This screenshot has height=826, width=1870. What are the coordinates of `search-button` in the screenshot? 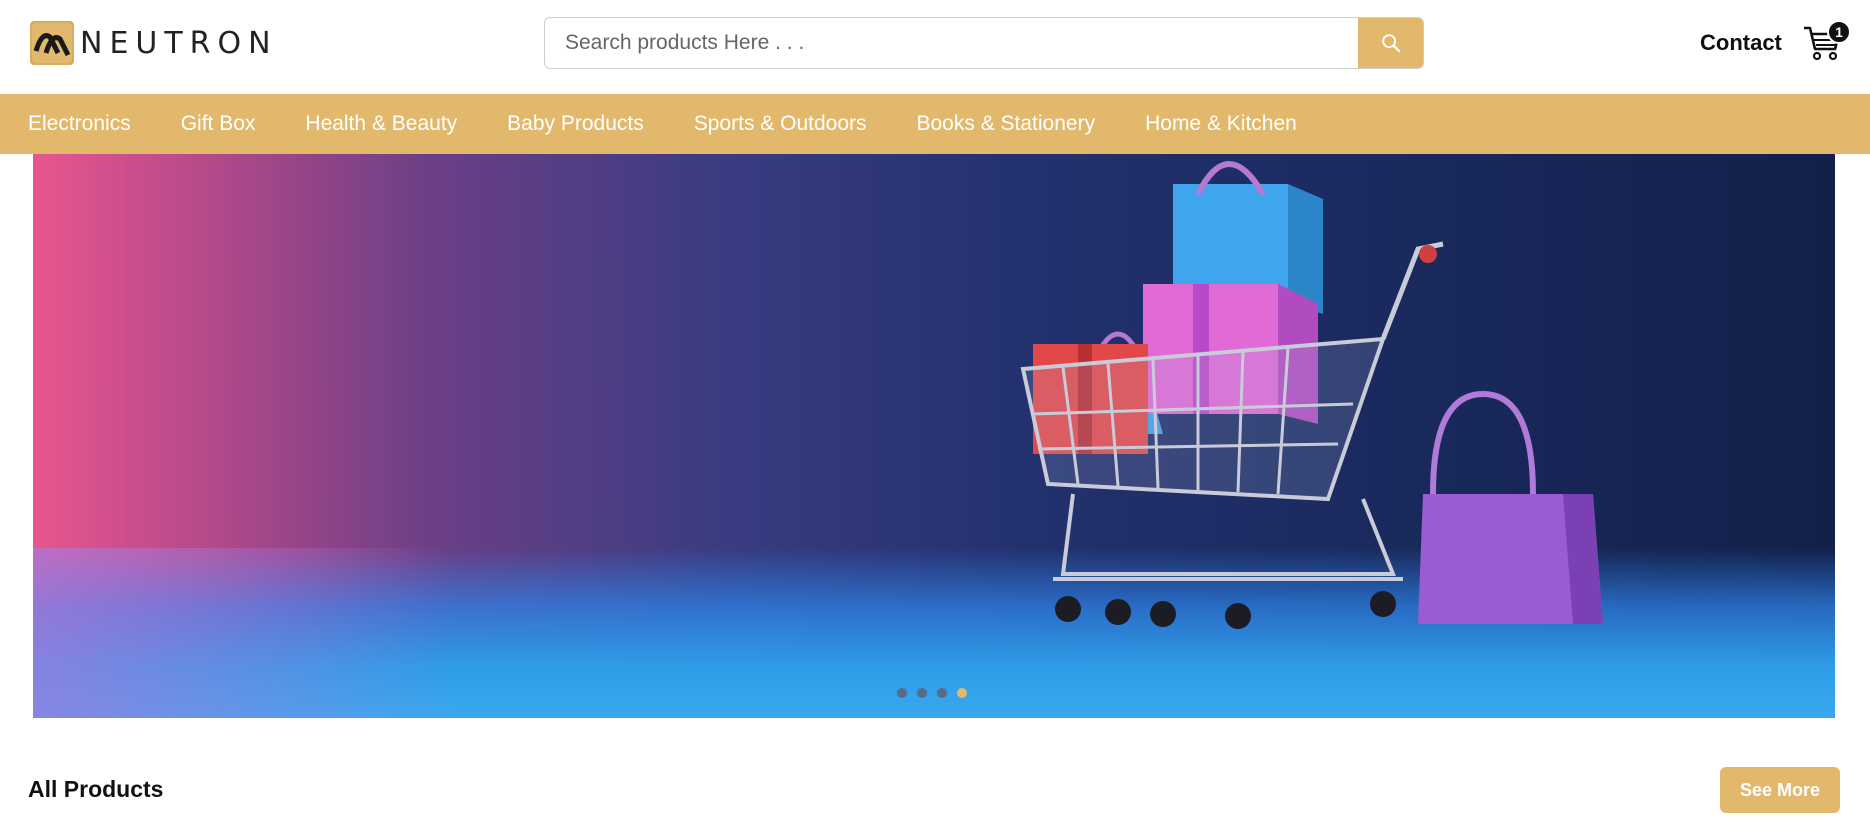 It's located at (1390, 43).